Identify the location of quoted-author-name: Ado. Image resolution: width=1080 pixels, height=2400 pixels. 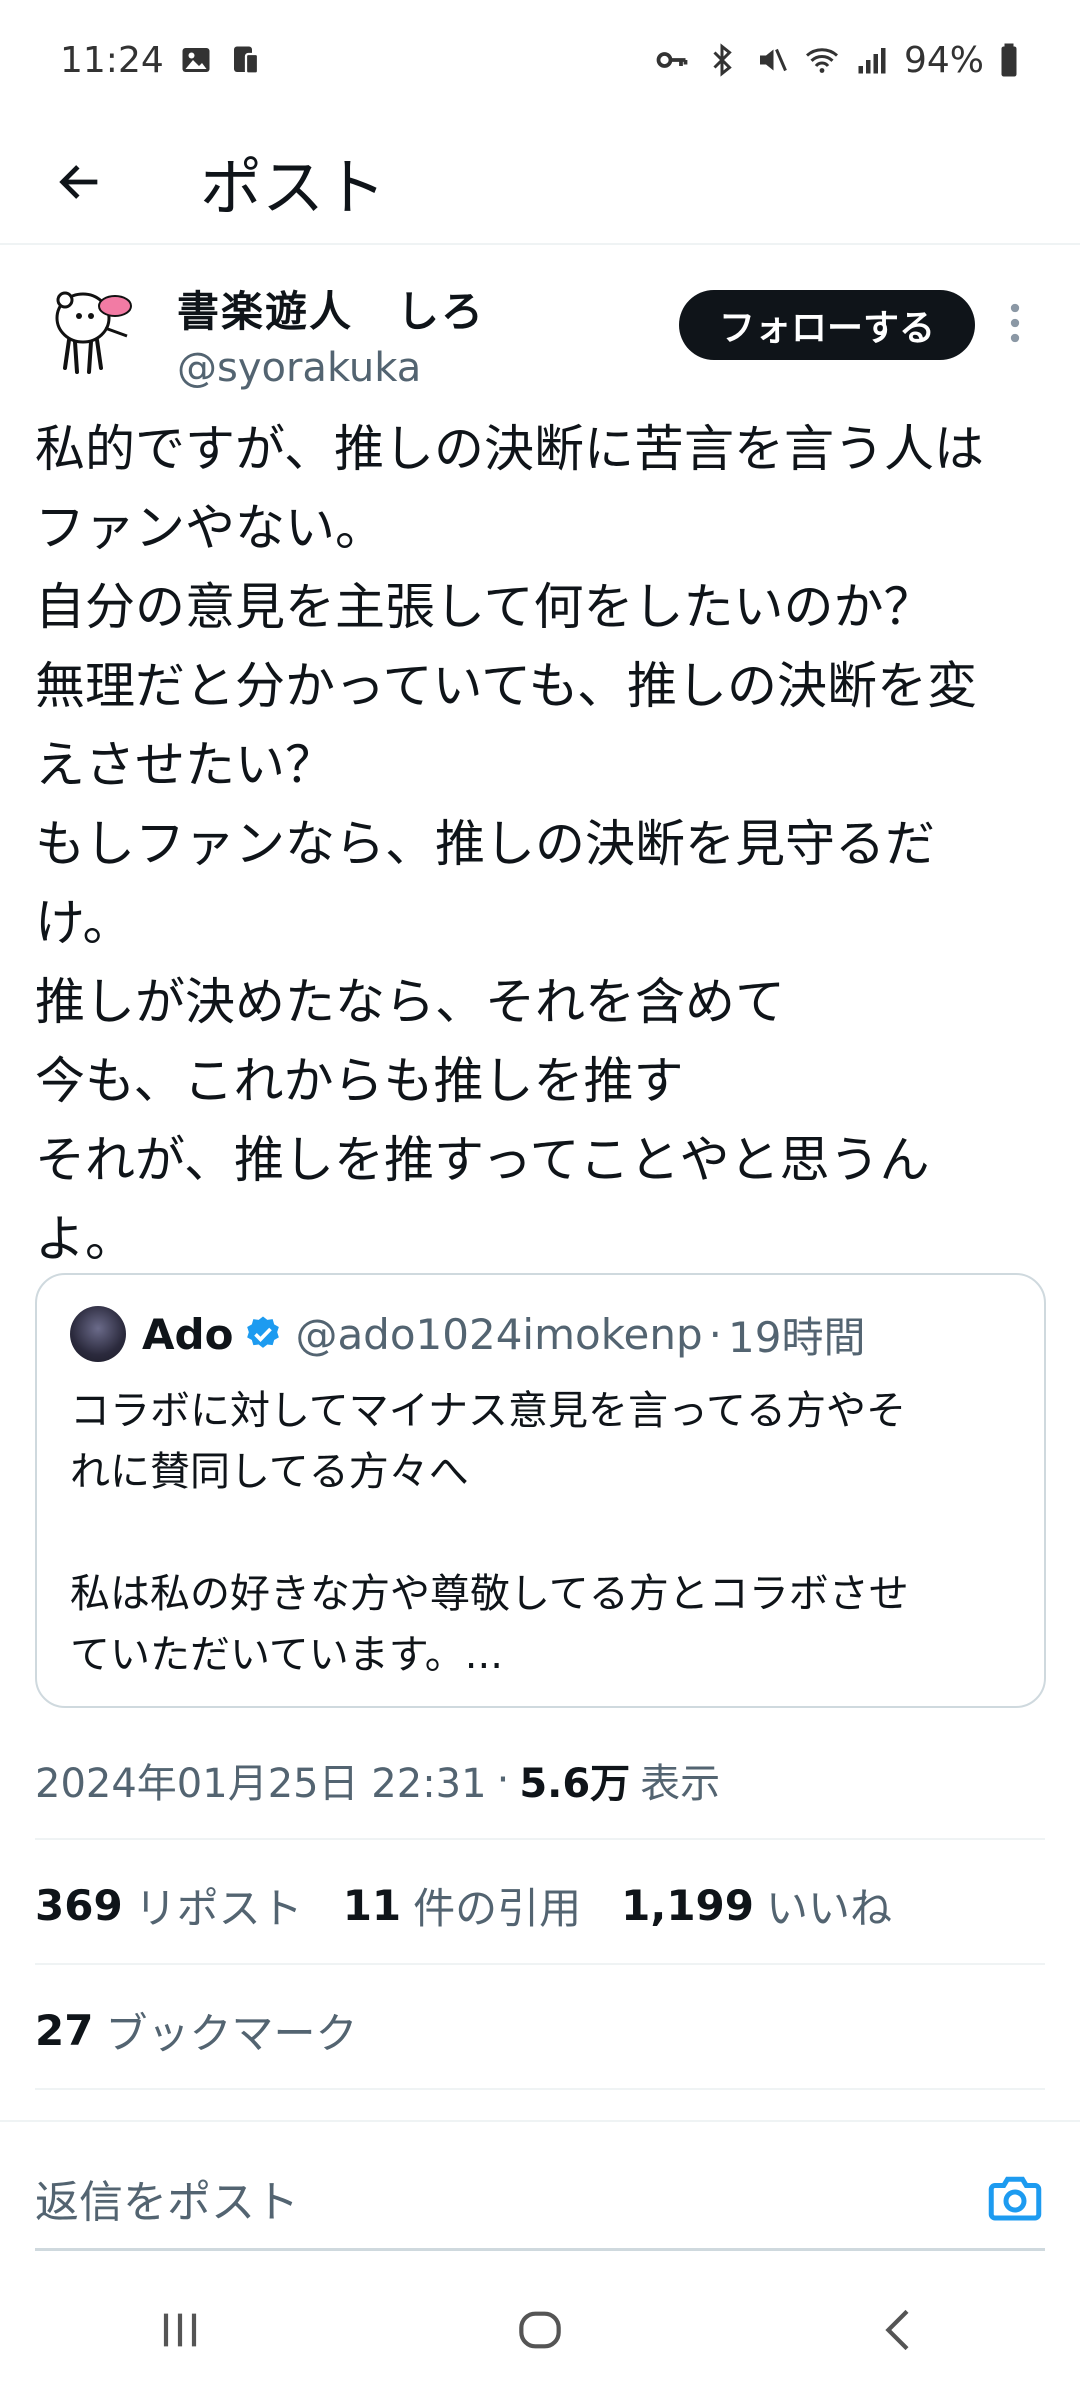
(188, 1334).